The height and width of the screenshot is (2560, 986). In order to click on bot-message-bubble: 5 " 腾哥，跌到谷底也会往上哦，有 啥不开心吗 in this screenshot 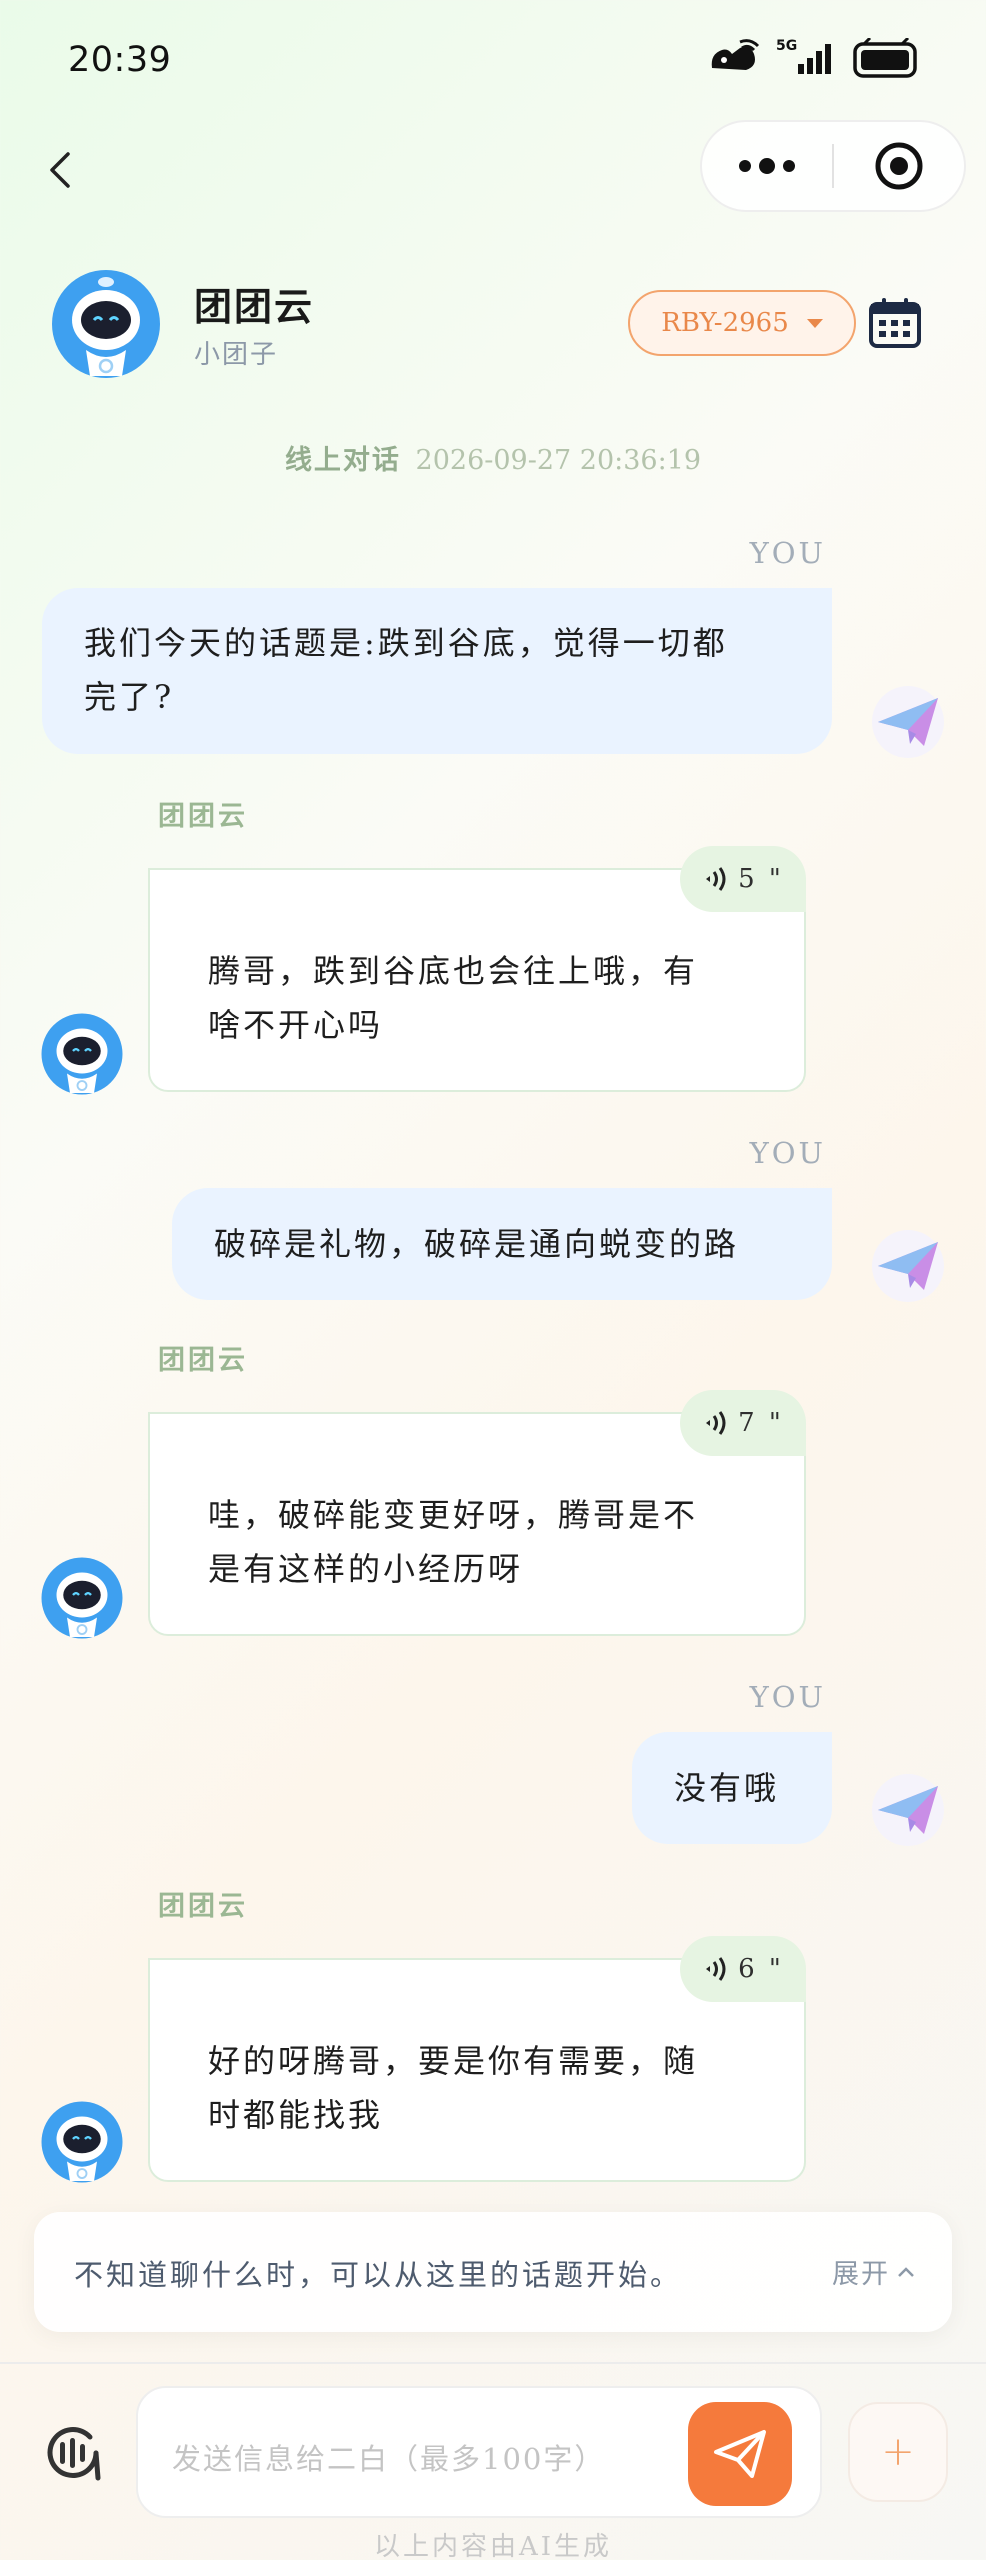, I will do `click(477, 969)`.